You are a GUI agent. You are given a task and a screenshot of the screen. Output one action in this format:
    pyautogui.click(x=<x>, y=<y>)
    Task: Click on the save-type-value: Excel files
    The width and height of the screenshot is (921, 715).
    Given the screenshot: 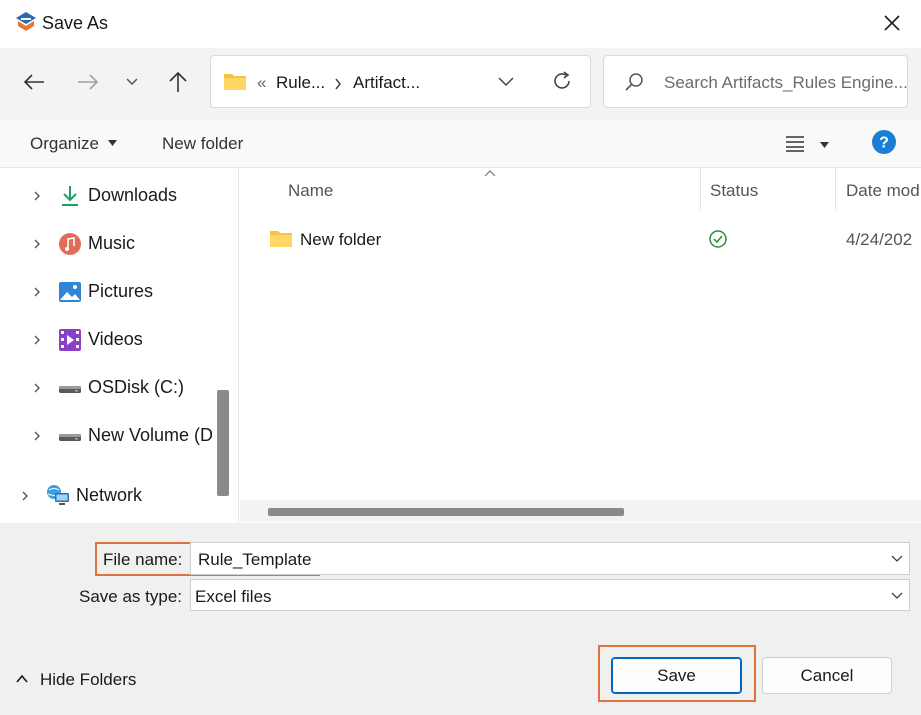 What is the action you would take?
    pyautogui.click(x=233, y=596)
    